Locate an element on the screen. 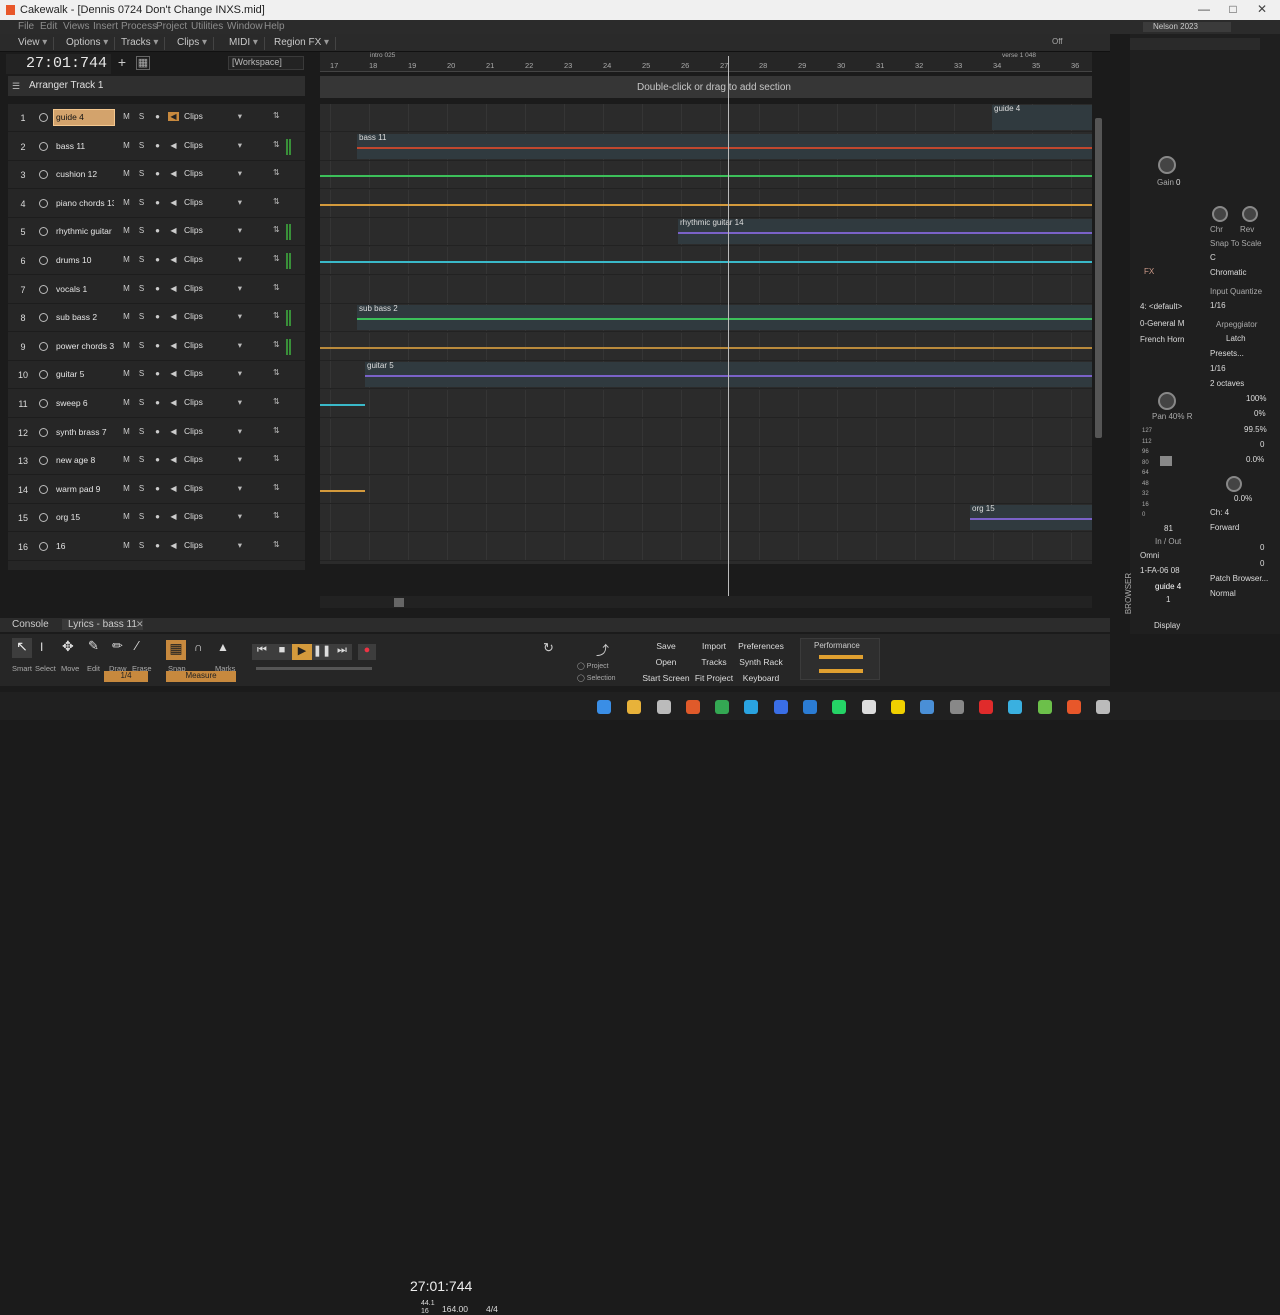 Image resolution: width=1280 pixels, height=1315 pixels. region-fx-dropdown: Region FX is located at coordinates (302, 43).